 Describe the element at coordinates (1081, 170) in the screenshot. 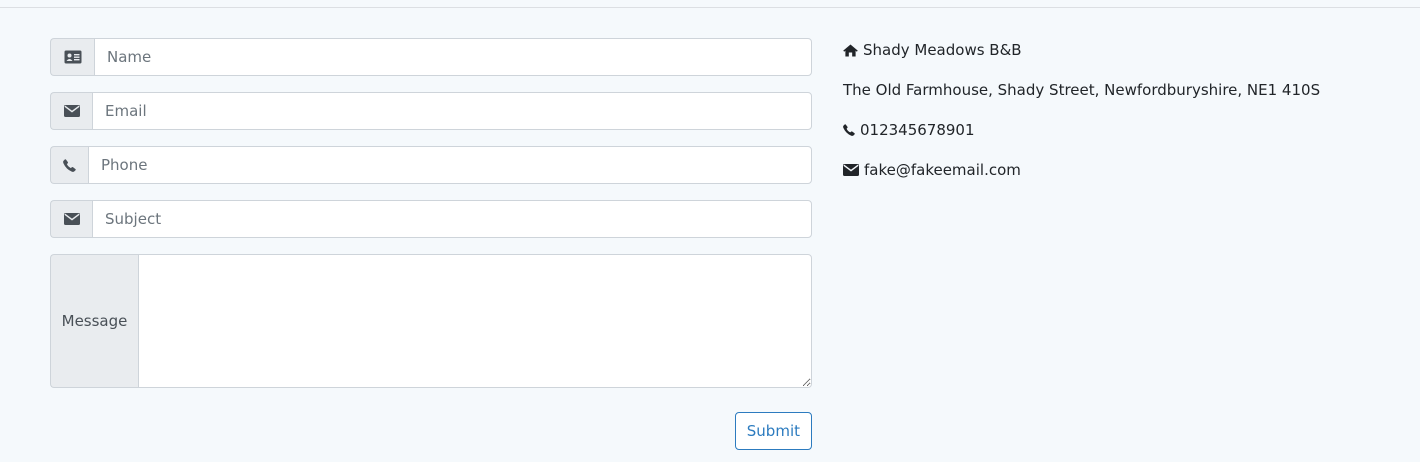

I see `email-line: fake@fakeemail.com` at that location.